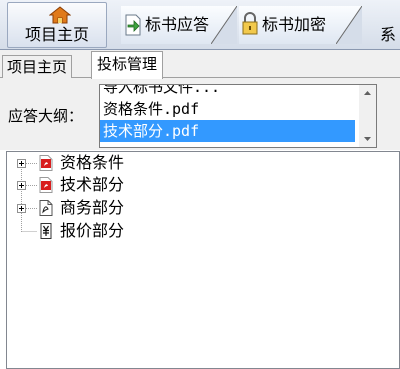 This screenshot has width=400, height=369. I want to click on tree-node-label: 报价部分, so click(92, 230).